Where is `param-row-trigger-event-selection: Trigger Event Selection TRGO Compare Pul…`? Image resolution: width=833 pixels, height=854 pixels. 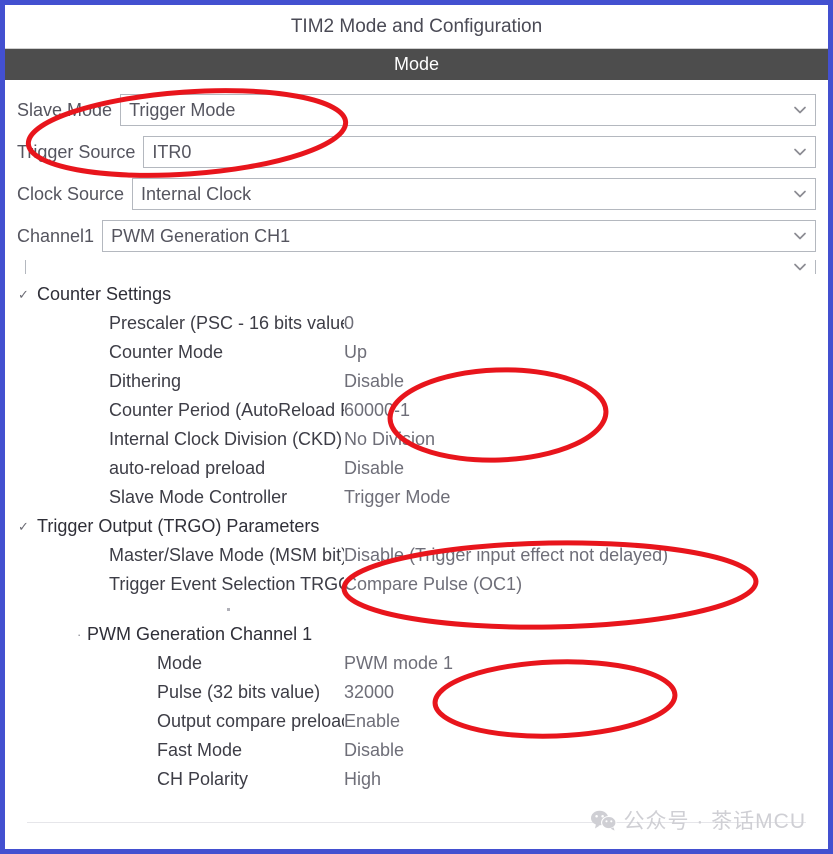 param-row-trigger-event-selection: Trigger Event Selection TRGO Compare Pul… is located at coordinates (415, 584).